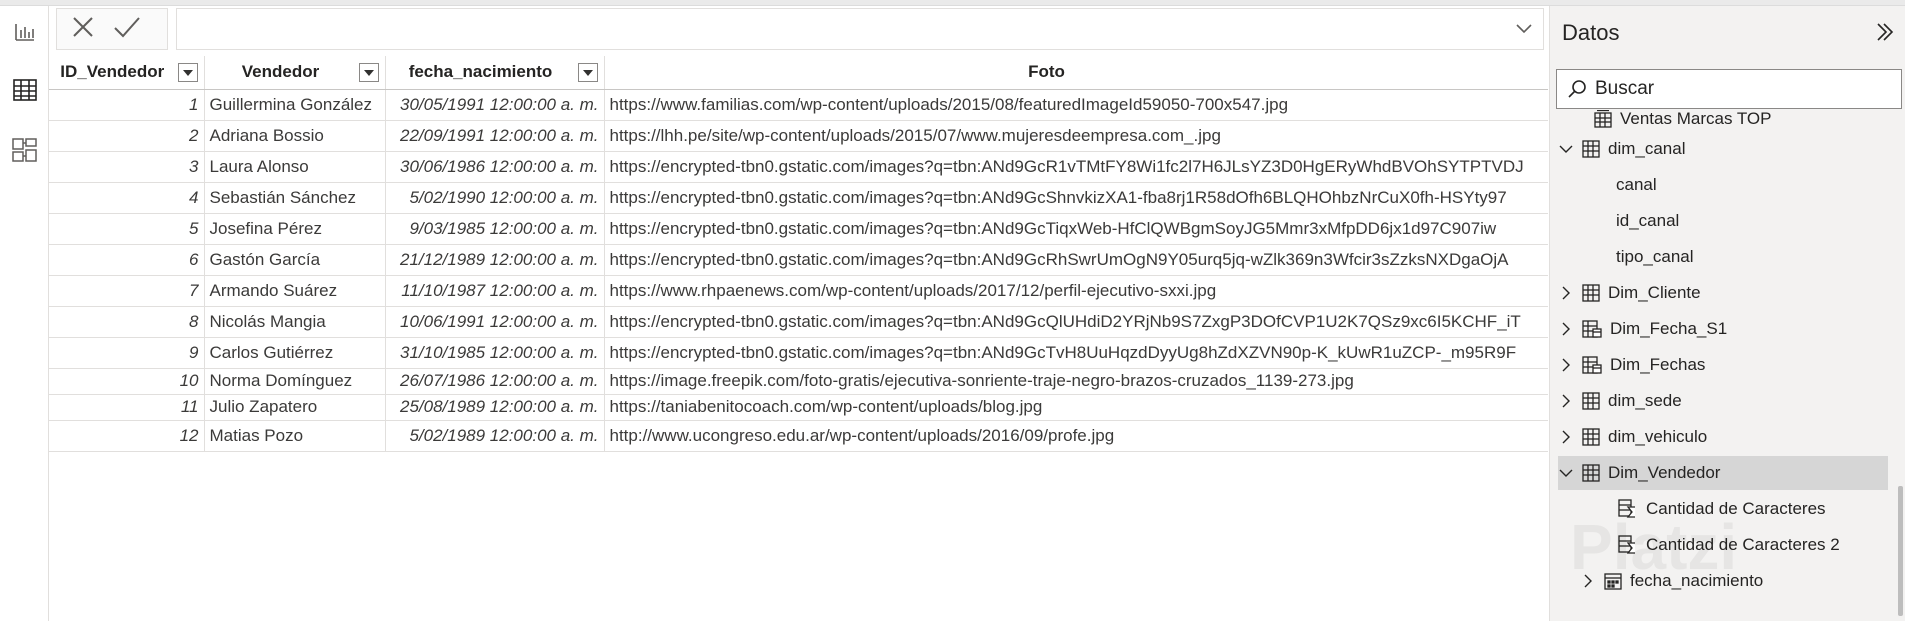  I want to click on tree-item-dim-fecha-s1: Dim_Fecha_S1, so click(1642, 329).